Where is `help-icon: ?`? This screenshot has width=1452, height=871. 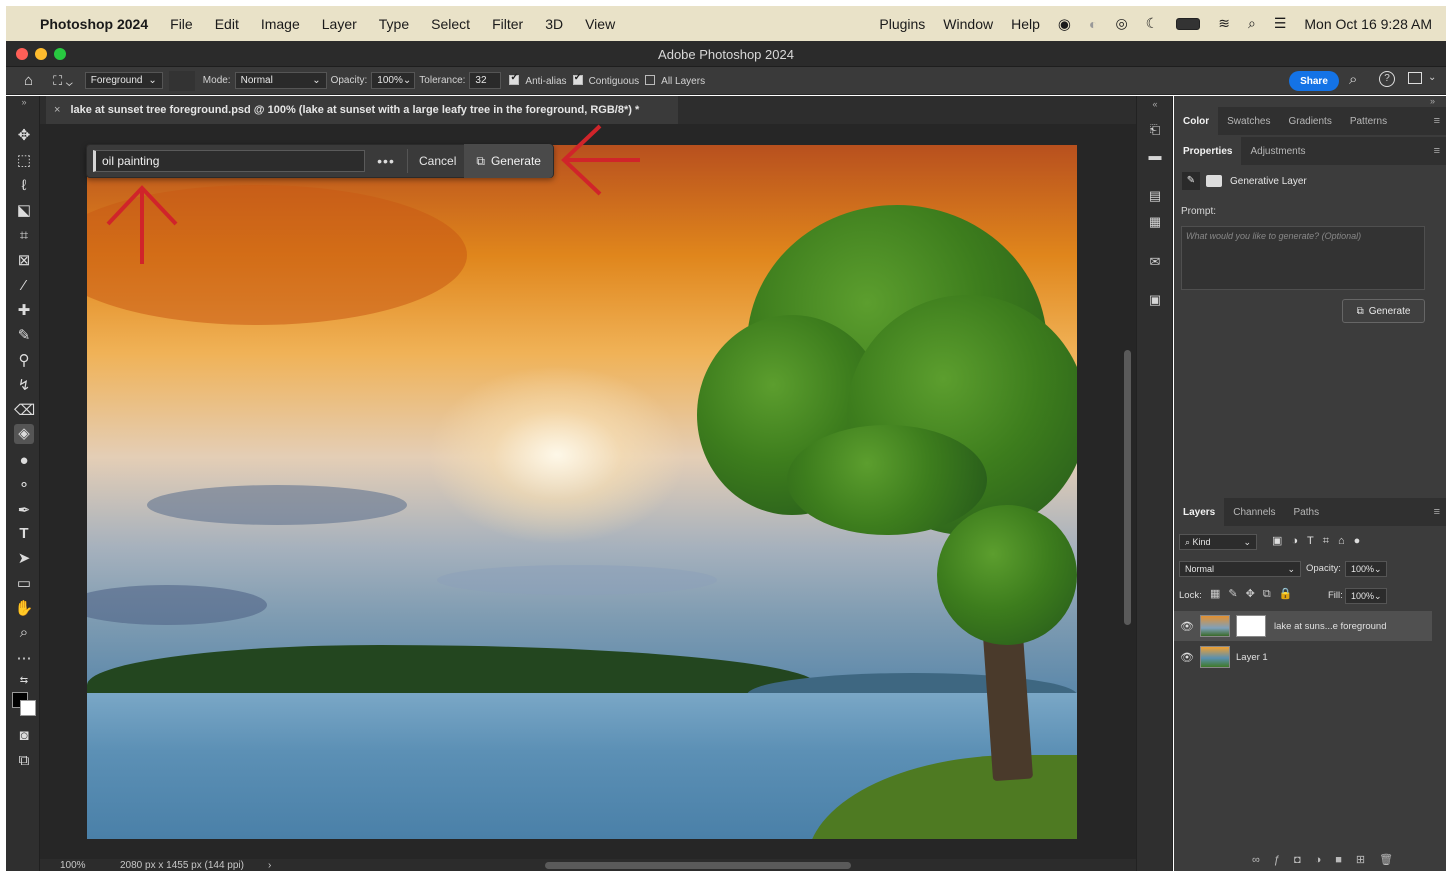 help-icon: ? is located at coordinates (1387, 79).